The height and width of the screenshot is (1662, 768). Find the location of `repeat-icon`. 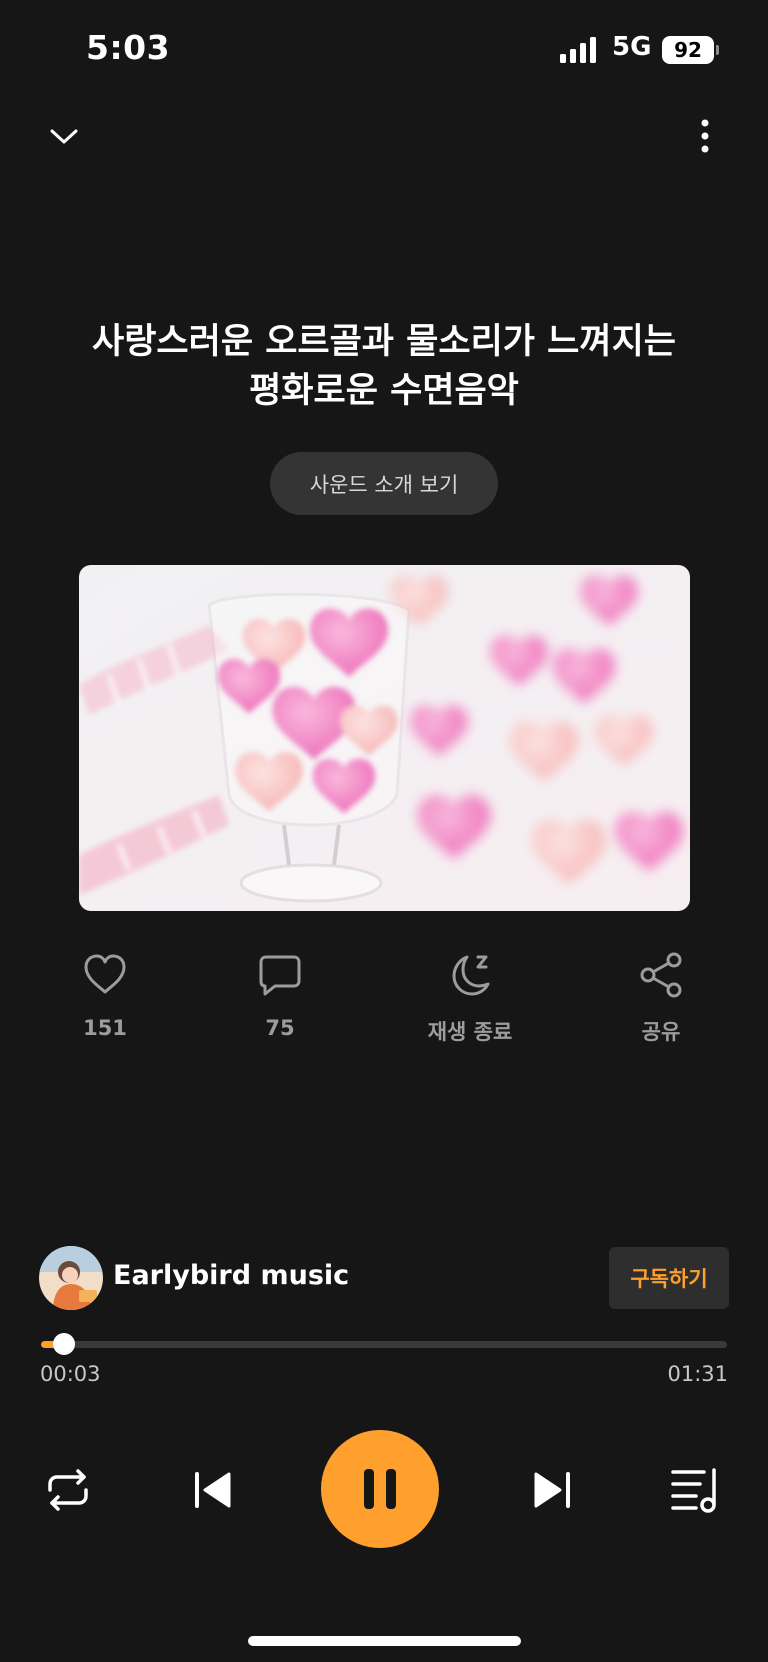

repeat-icon is located at coordinates (68, 1490).